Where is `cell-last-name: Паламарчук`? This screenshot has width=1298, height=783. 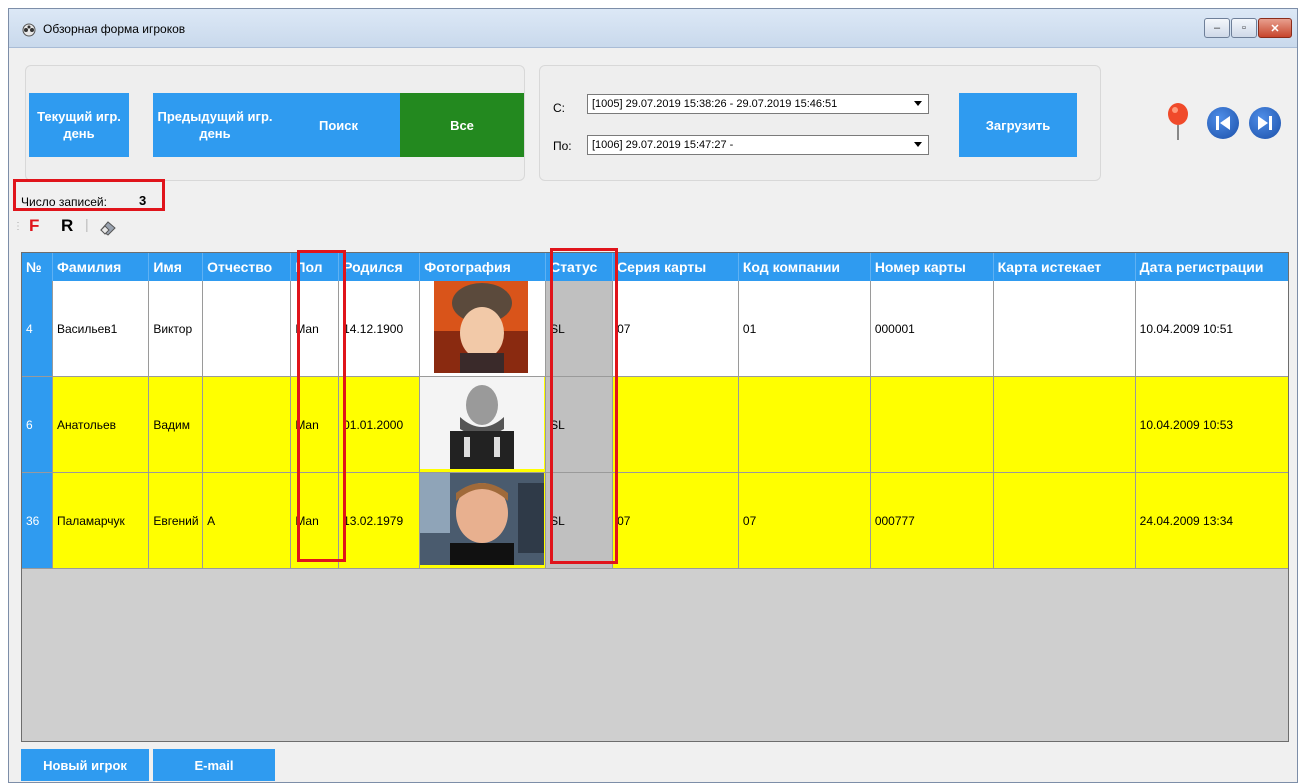 cell-last-name: Паламарчук is located at coordinates (101, 520).